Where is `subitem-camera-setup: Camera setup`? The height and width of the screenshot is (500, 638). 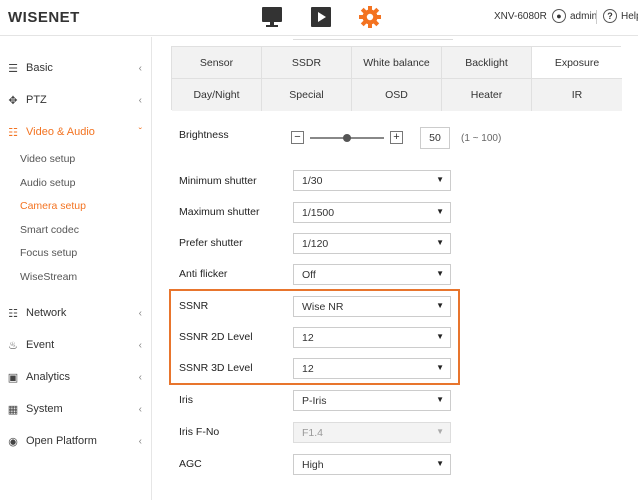 subitem-camera-setup: Camera setup is located at coordinates (53, 206).